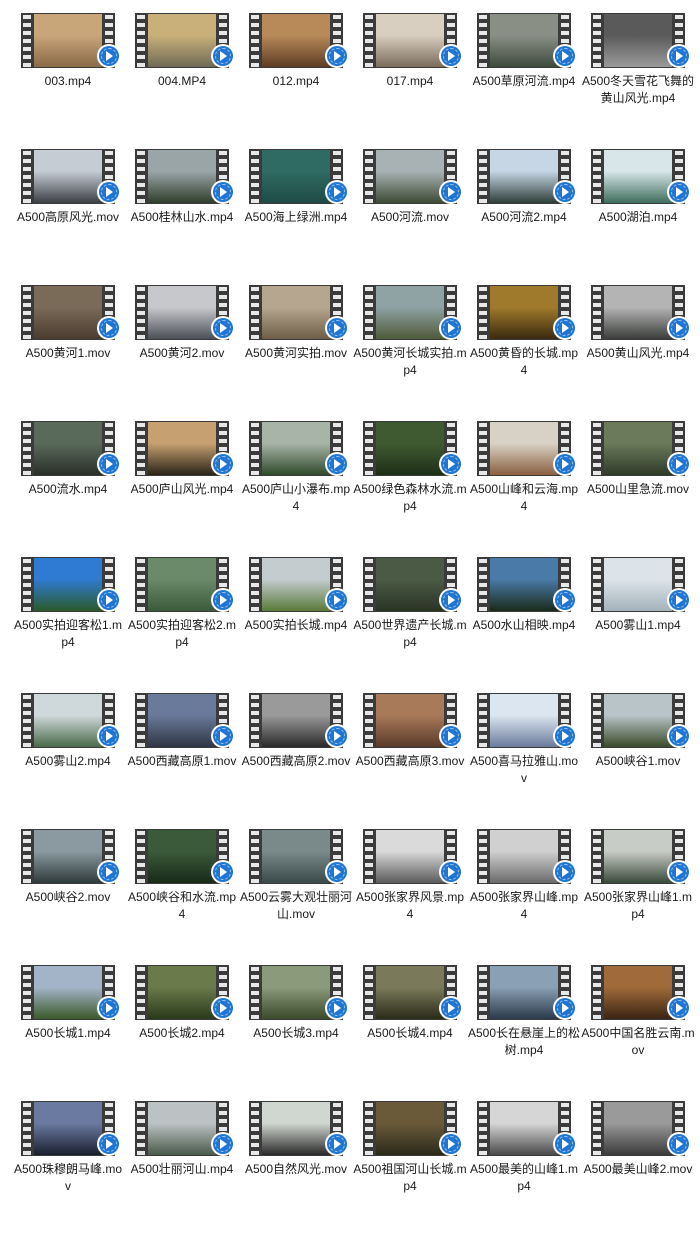 The width and height of the screenshot is (700, 1234). Describe the element at coordinates (638, 486) in the screenshot. I see `file-item: A500山里急流.mov` at that location.